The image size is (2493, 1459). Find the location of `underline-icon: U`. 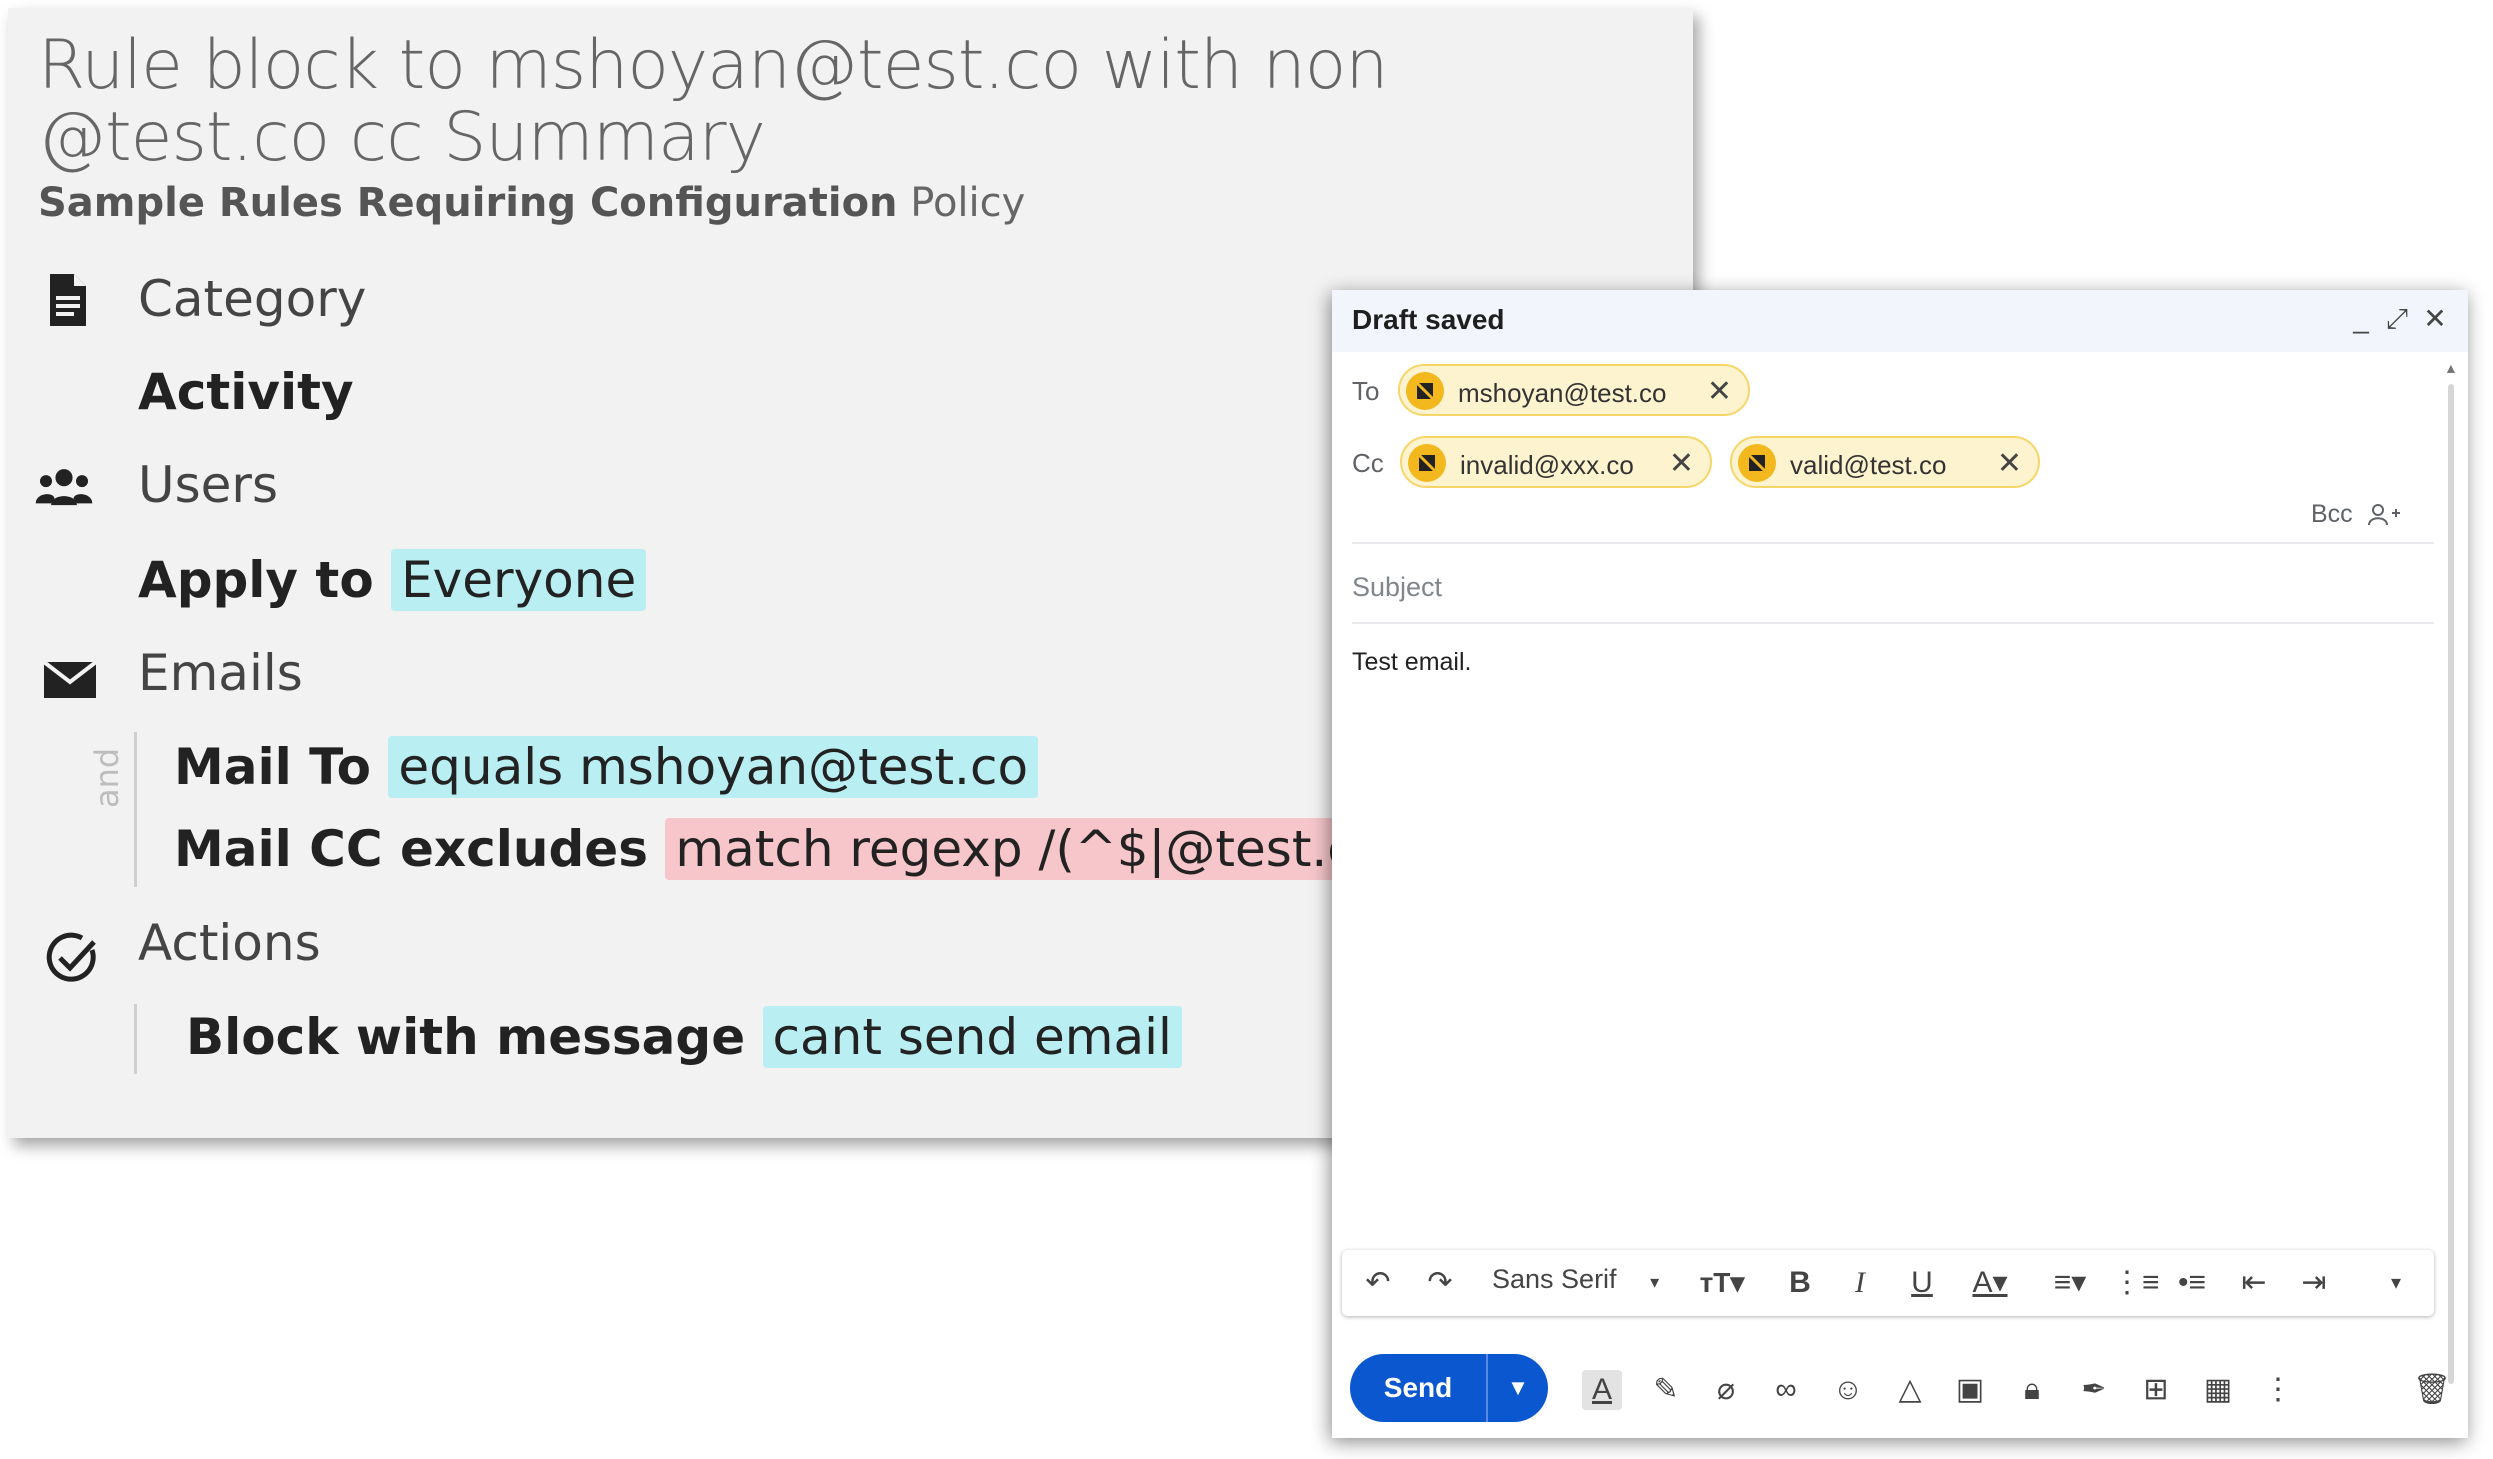

underline-icon: U is located at coordinates (1922, 1283).